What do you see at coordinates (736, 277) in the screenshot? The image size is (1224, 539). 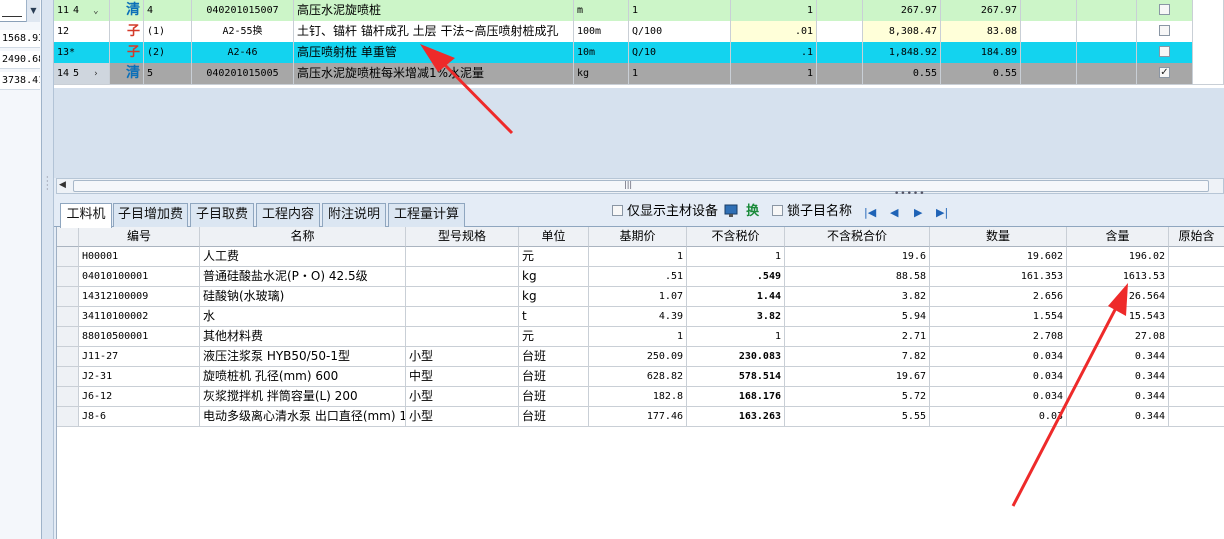 I see `price-cell: .549` at bounding box center [736, 277].